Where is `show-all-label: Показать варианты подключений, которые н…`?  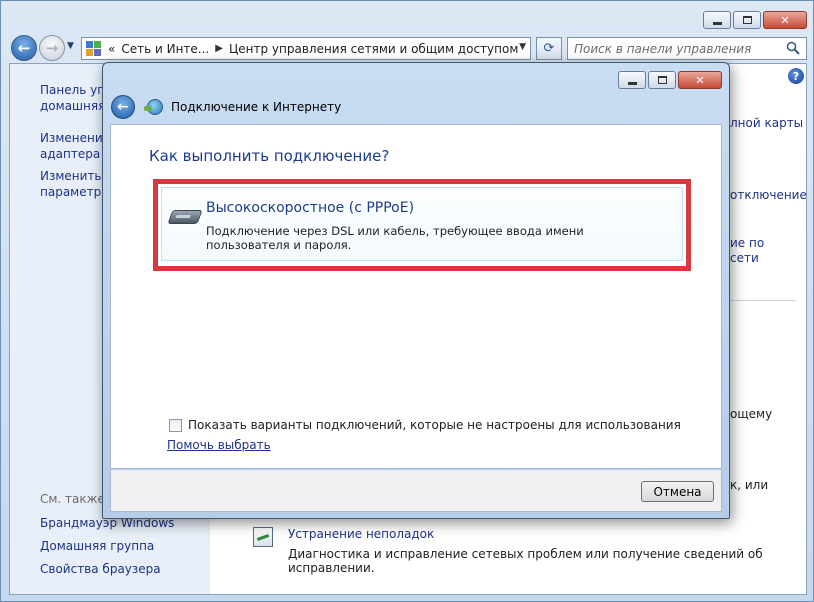 show-all-label: Показать варианты подключений, которые н… is located at coordinates (434, 425).